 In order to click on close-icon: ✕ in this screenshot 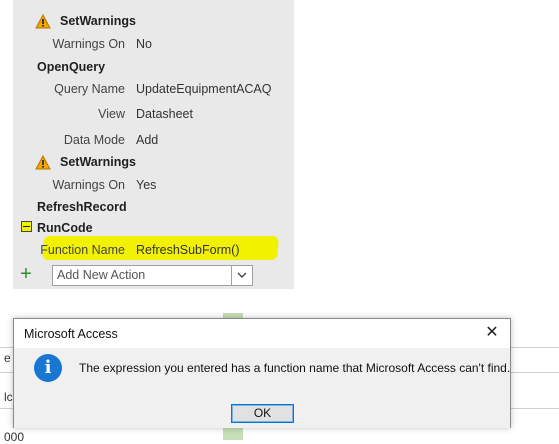, I will do `click(492, 333)`.